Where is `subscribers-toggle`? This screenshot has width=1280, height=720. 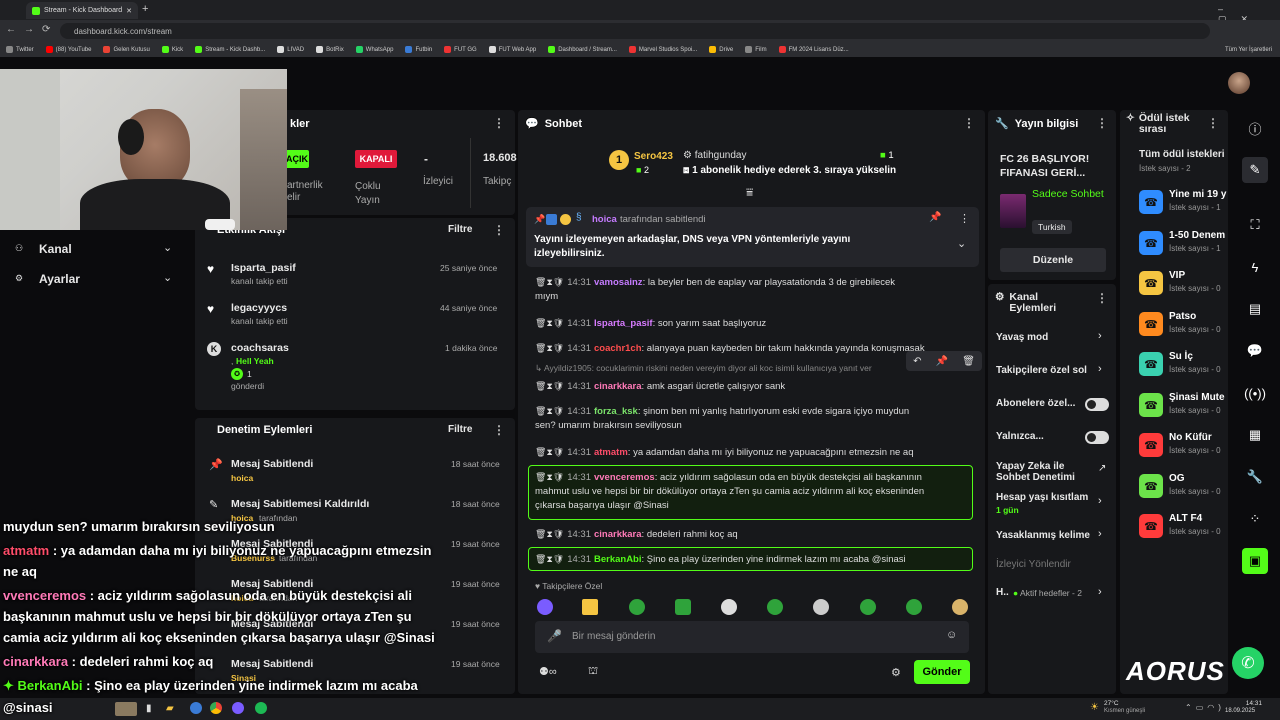
subscribers-toggle is located at coordinates (1097, 404).